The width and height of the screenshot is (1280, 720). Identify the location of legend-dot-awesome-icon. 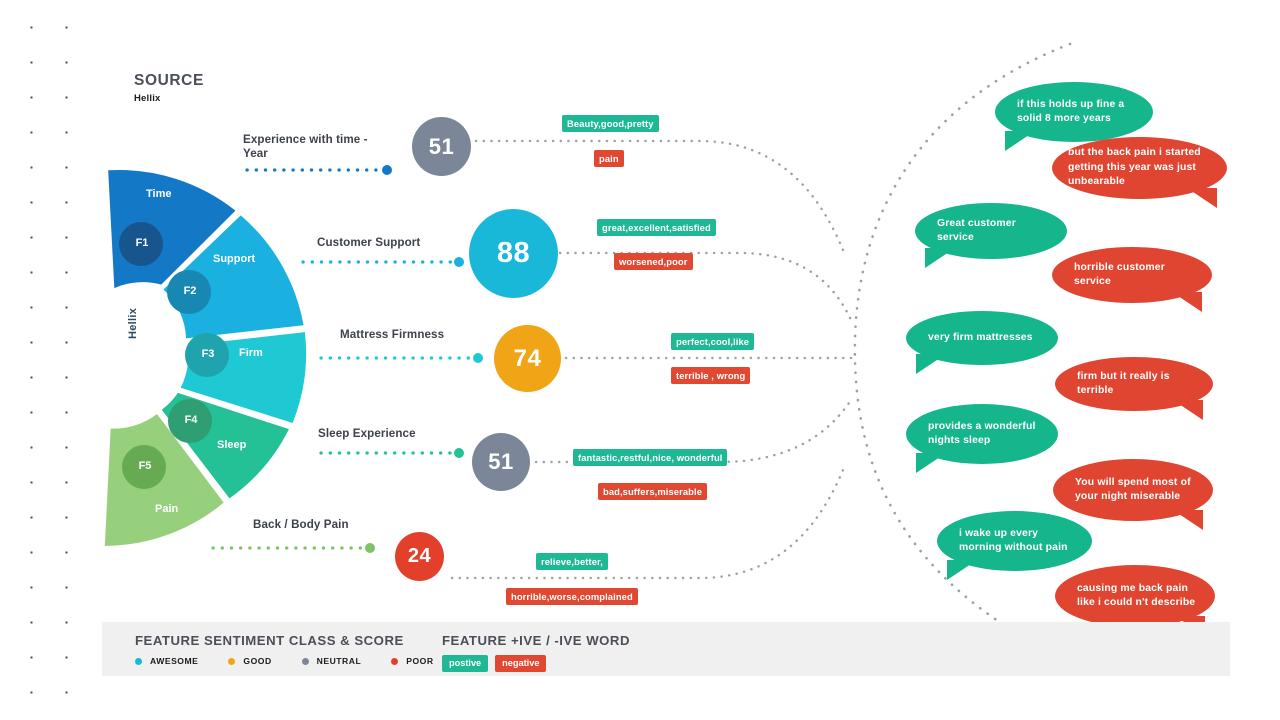
(138, 661).